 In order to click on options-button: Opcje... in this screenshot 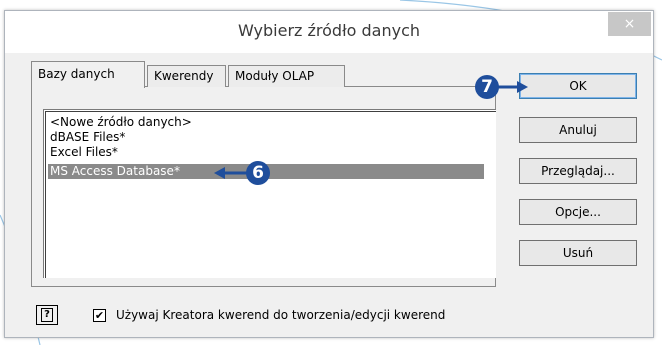, I will do `click(578, 212)`.